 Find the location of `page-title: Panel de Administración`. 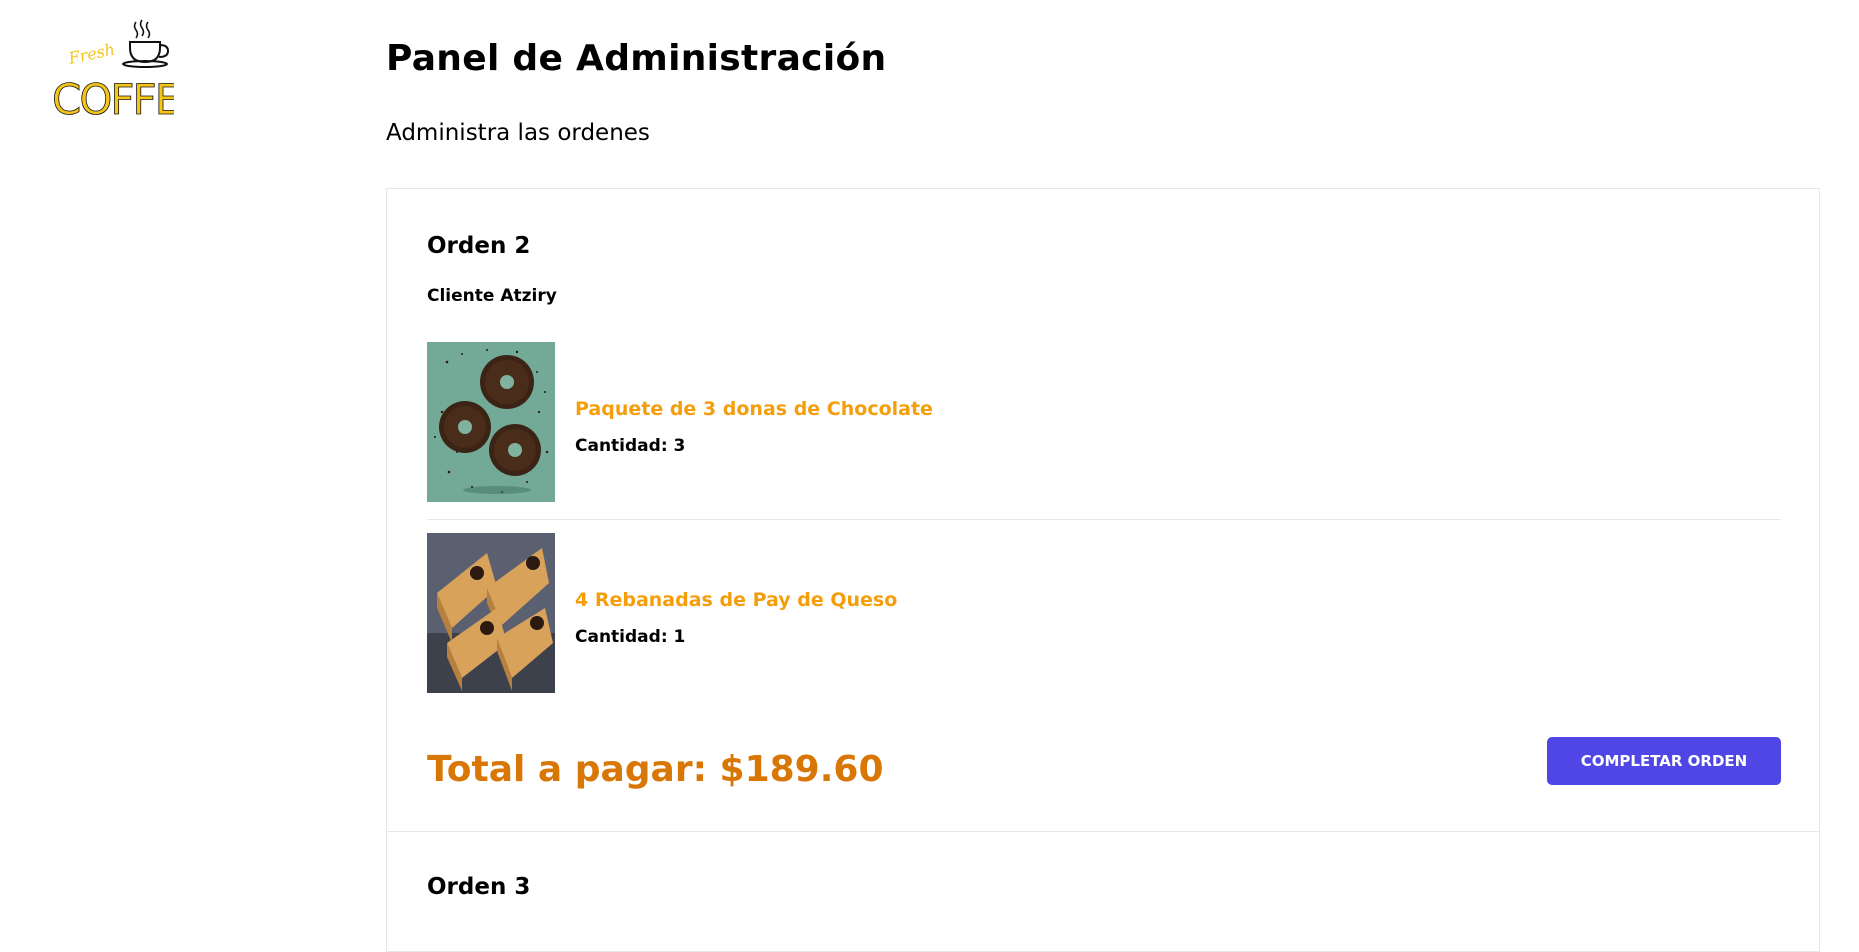

page-title: Panel de Administración is located at coordinates (636, 58).